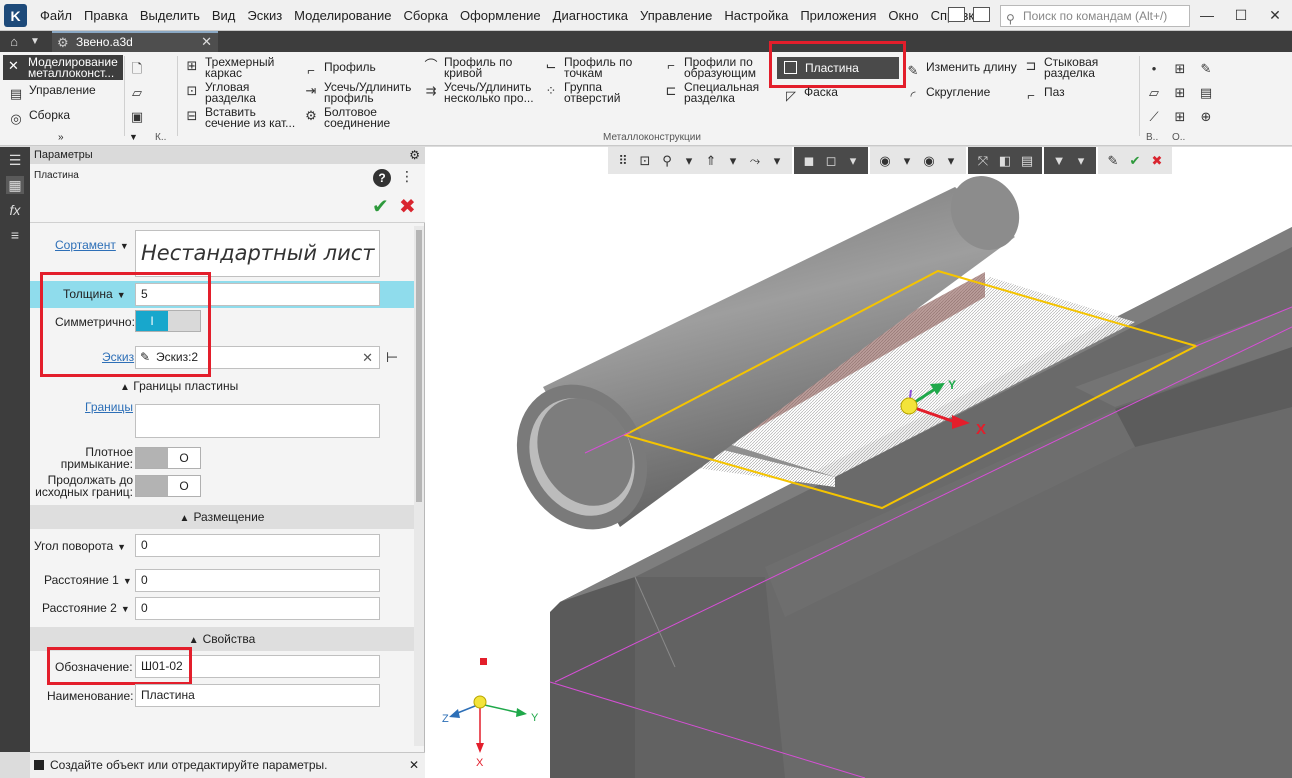 The width and height of the screenshot is (1292, 778). What do you see at coordinates (361, 92) in the screenshot?
I see `trim-extend-profile-button: ⇥ Усечь/Удлинить профиль` at bounding box center [361, 92].